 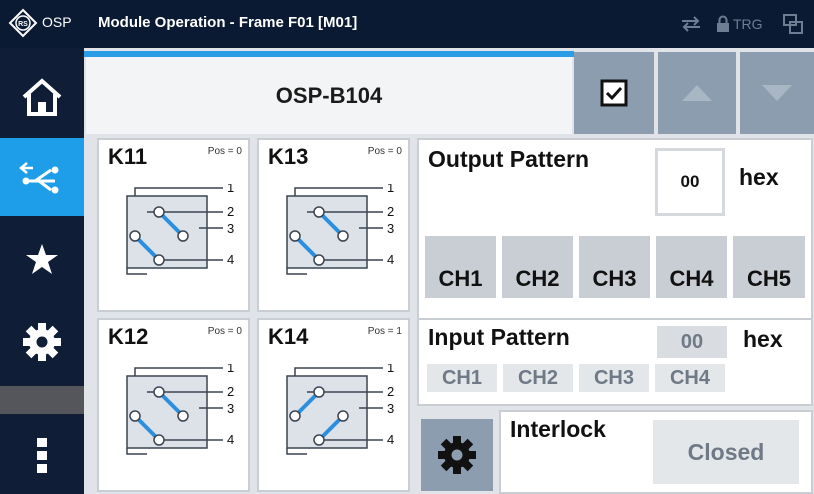 I want to click on sidebar-item-switch, so click(x=42, y=177).